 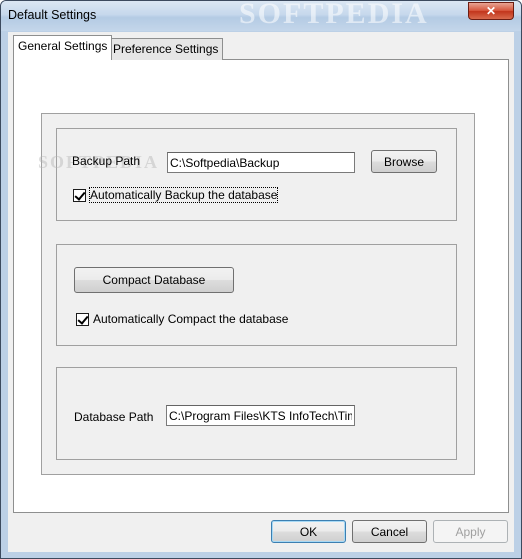 What do you see at coordinates (389, 531) in the screenshot?
I see `cancel-button: Cancel` at bounding box center [389, 531].